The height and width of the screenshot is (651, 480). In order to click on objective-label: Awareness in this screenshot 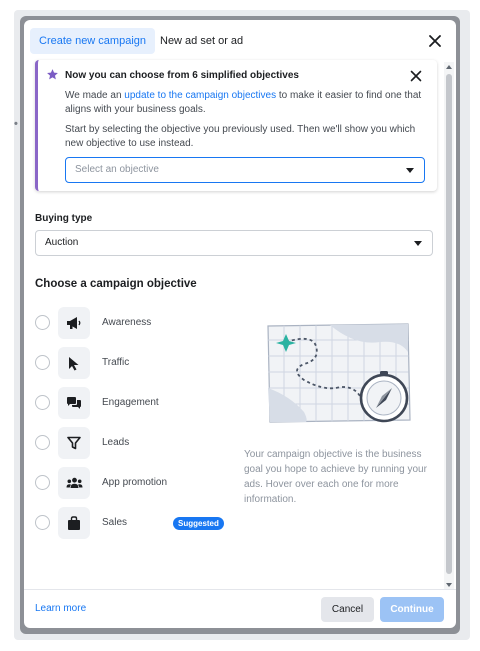, I will do `click(127, 322)`.